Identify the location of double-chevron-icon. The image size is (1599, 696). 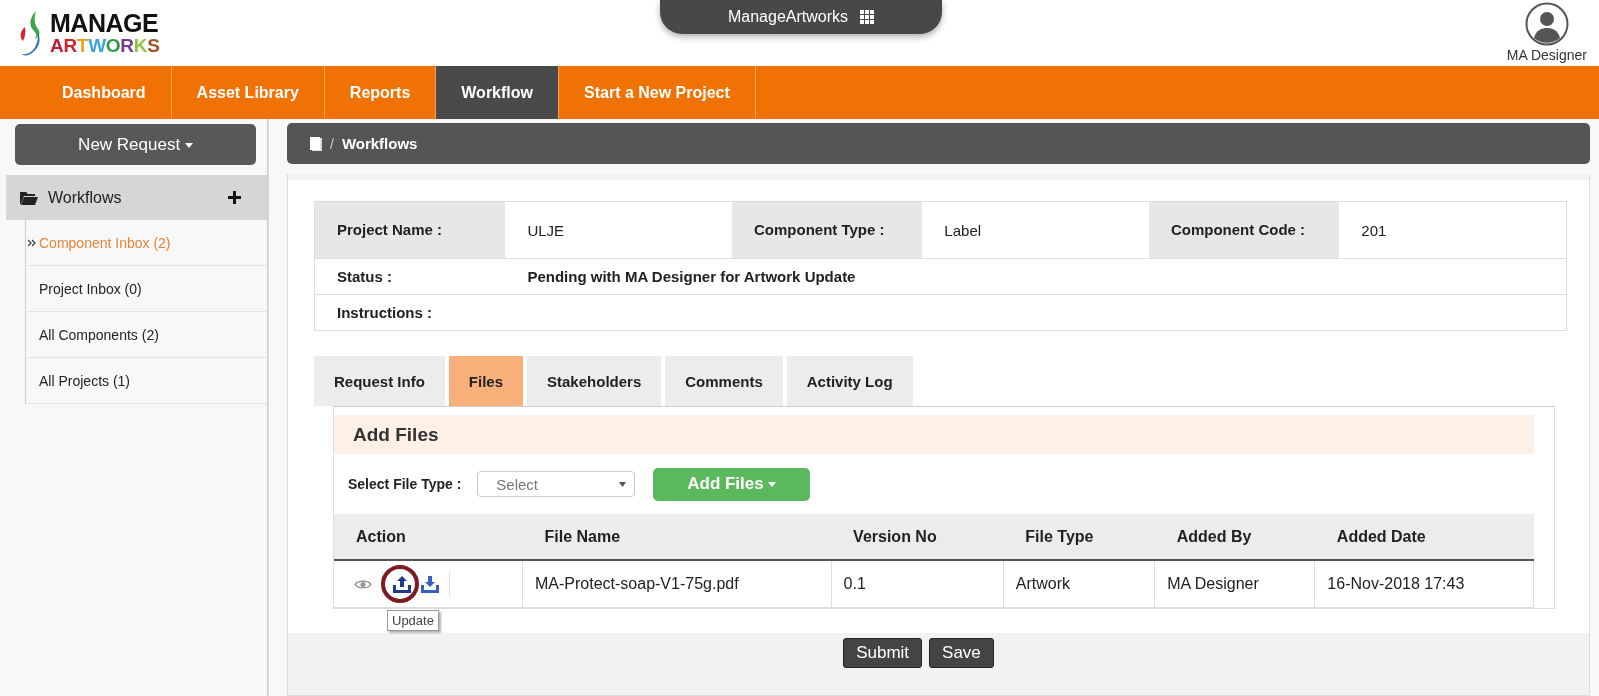
(32, 242).